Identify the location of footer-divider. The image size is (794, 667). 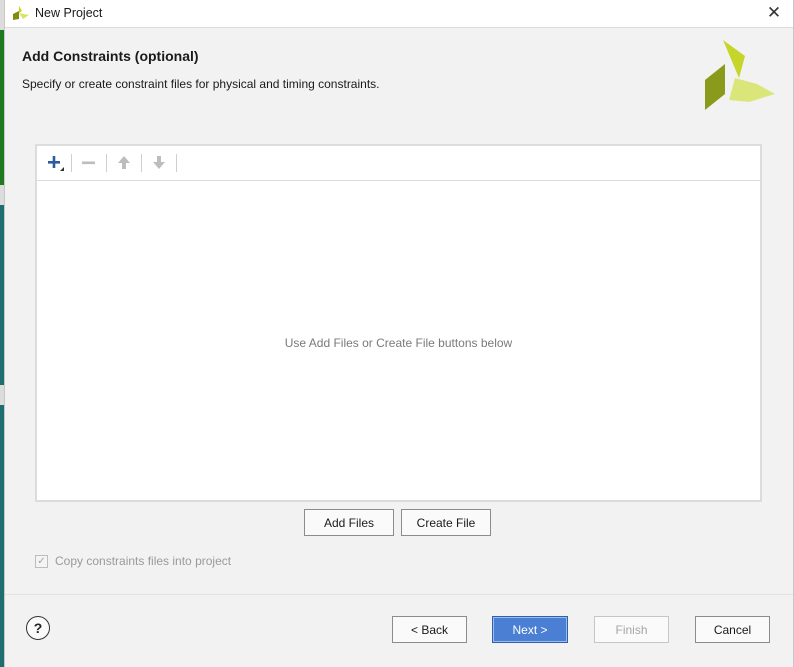
(399, 594).